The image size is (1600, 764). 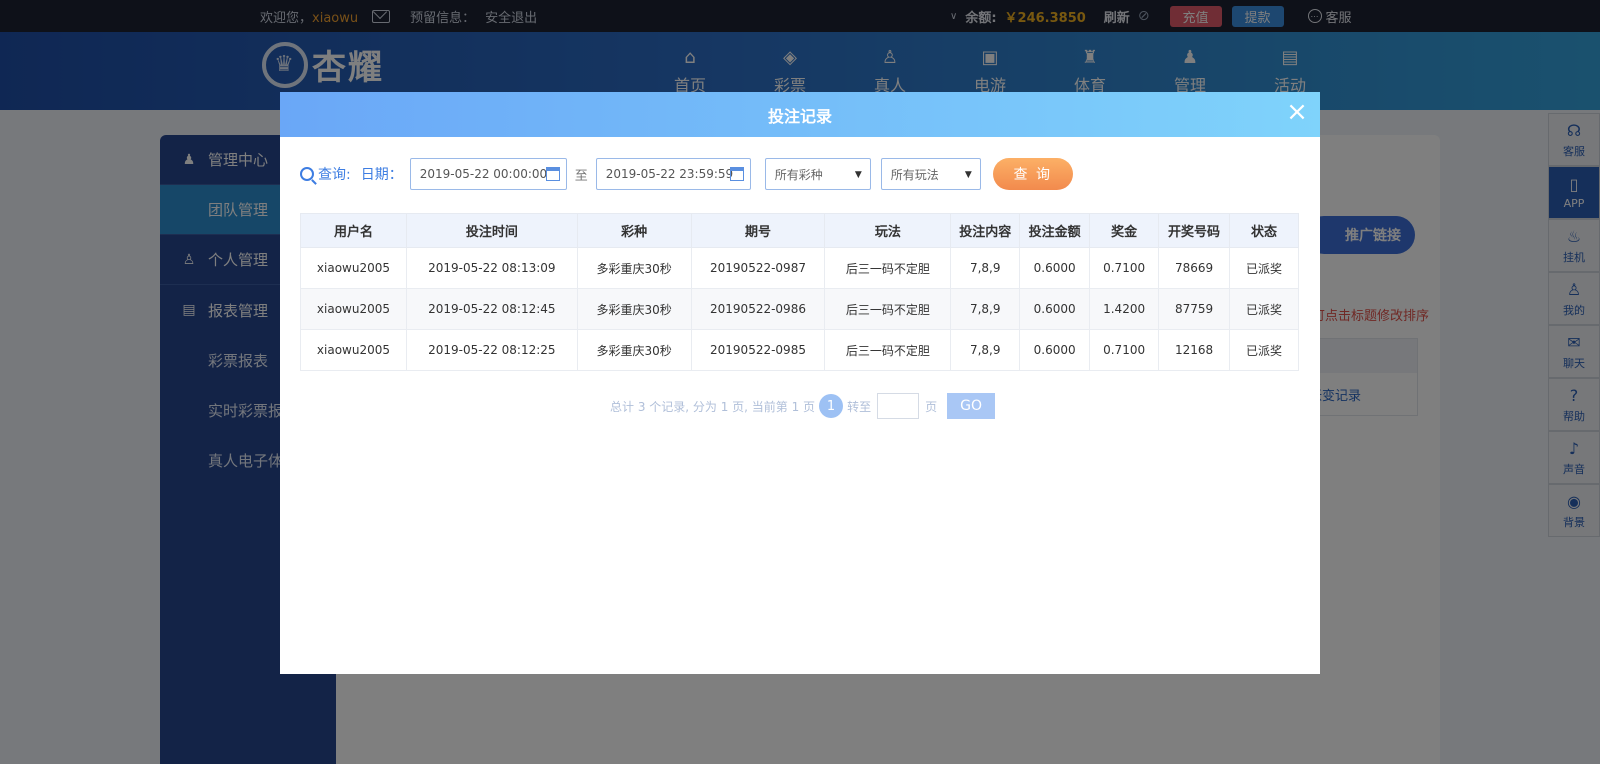 I want to click on column-header: 用户名, so click(x=353, y=230).